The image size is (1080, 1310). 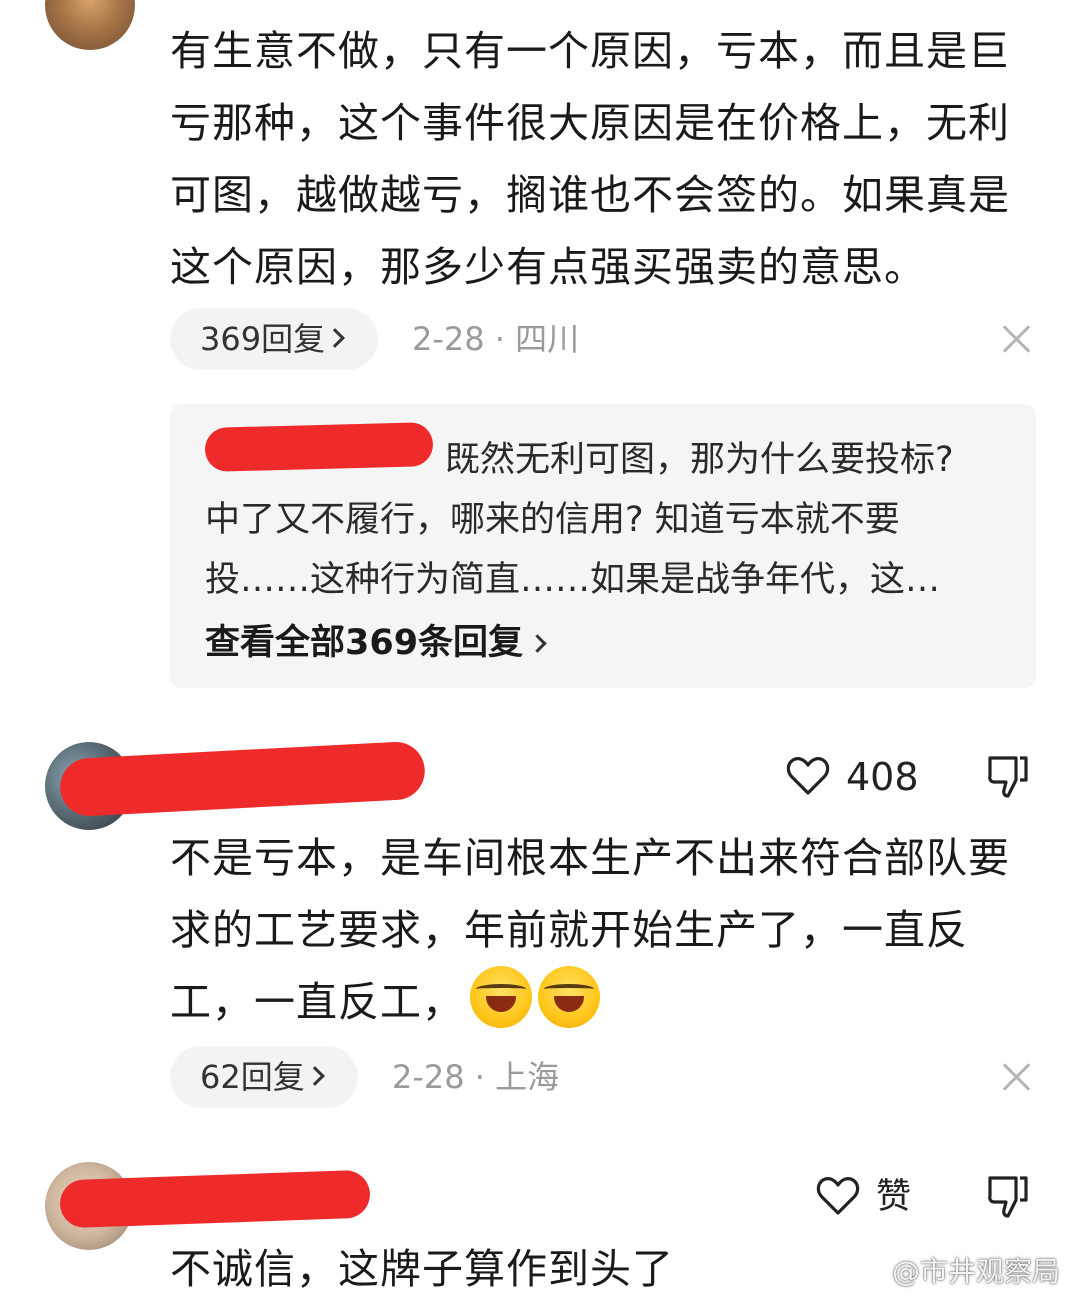 What do you see at coordinates (90, 25) in the screenshot?
I see `avatar` at bounding box center [90, 25].